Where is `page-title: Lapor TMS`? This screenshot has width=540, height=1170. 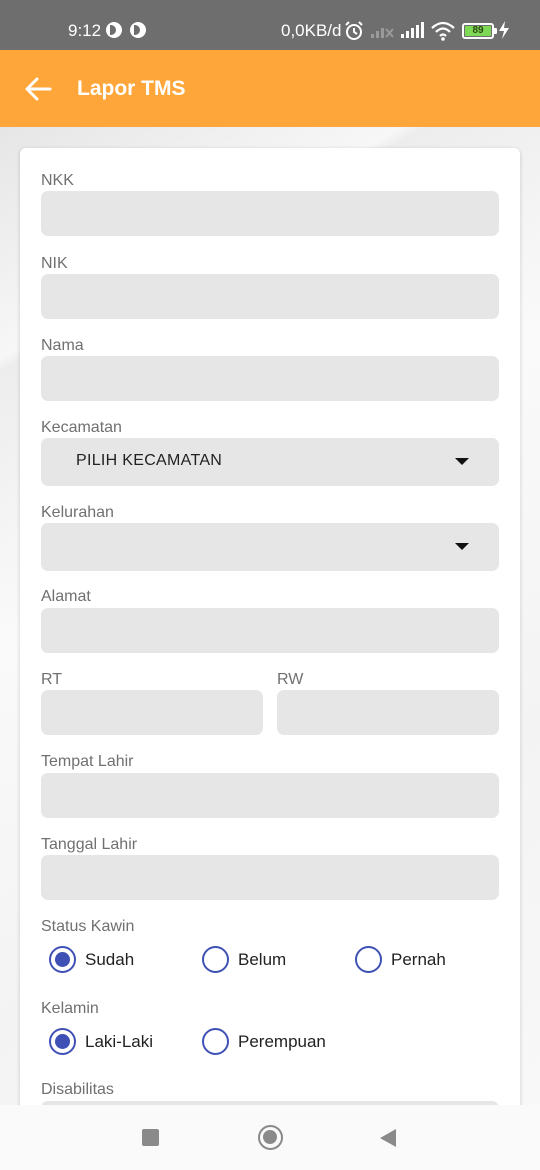
page-title: Lapor TMS is located at coordinates (131, 88).